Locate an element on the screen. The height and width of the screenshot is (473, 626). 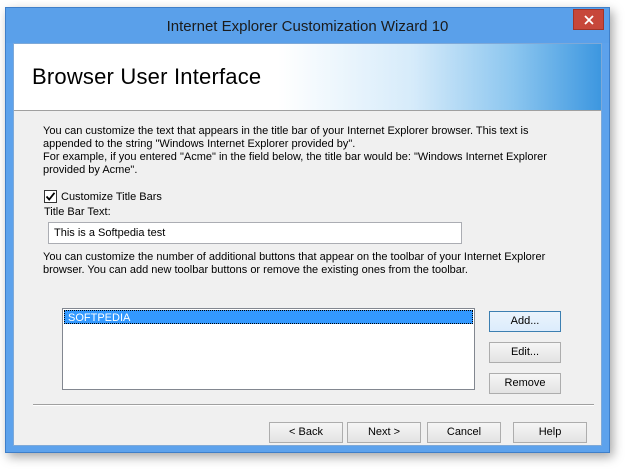
list-item: SOFTPEDIA is located at coordinates (268, 317).